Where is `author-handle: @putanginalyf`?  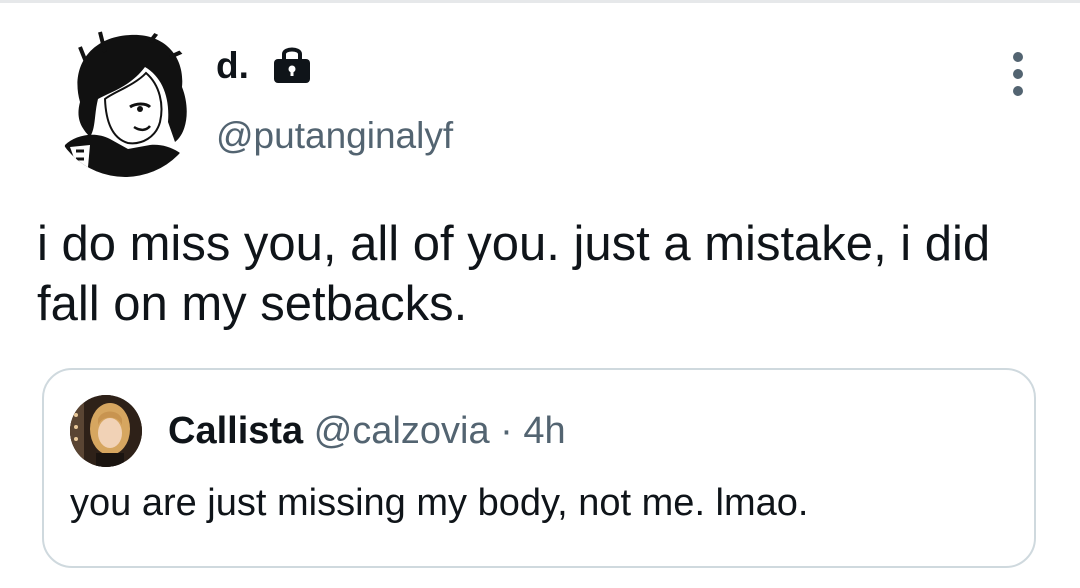 author-handle: @putanginalyf is located at coordinates (334, 136).